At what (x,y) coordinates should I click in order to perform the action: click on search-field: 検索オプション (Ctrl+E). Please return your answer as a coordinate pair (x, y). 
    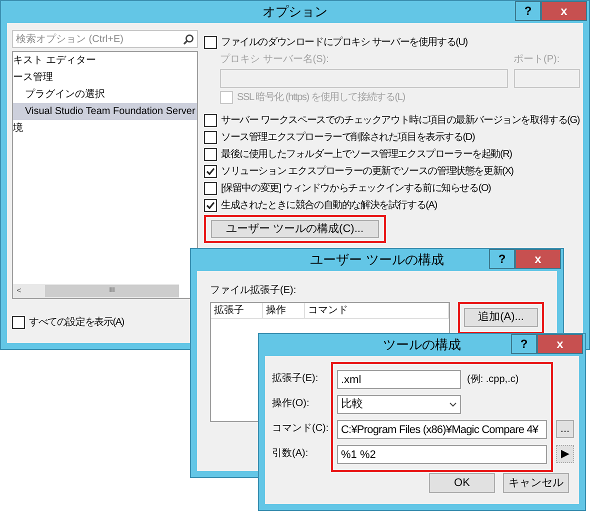
    Looking at the image, I should click on (105, 39).